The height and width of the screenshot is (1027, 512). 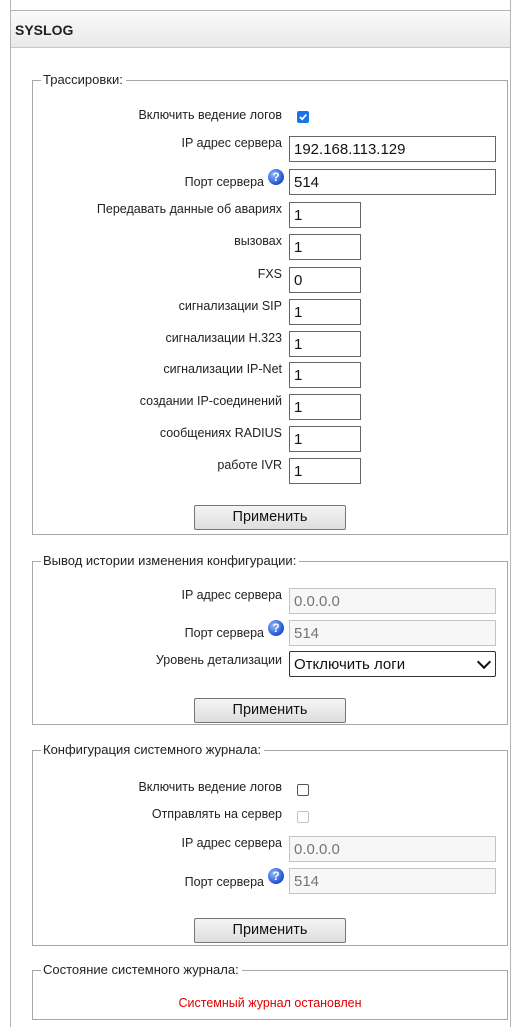 What do you see at coordinates (231, 843) in the screenshot?
I see `system-log-server-ip-label: IP адрес сервера` at bounding box center [231, 843].